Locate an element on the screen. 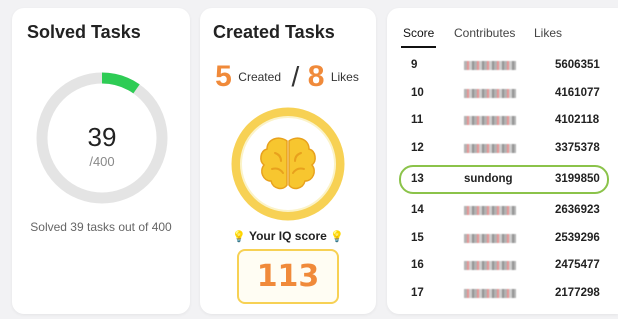 Image resolution: width=618 pixels, height=319 pixels. row-score: 2475477 is located at coordinates (577, 265).